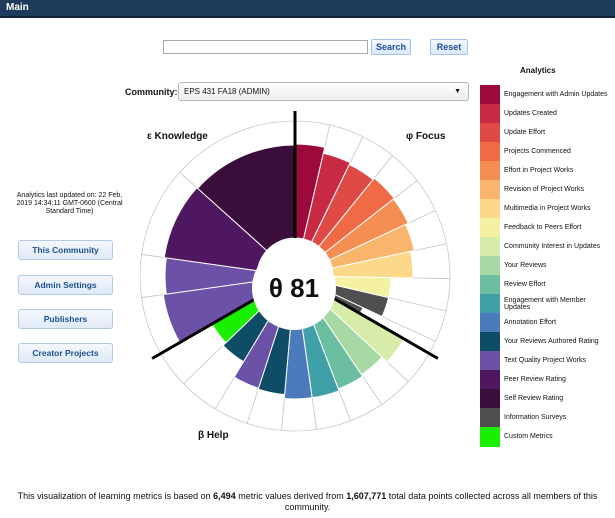  I want to click on publishers-button: Publishers, so click(65, 319).